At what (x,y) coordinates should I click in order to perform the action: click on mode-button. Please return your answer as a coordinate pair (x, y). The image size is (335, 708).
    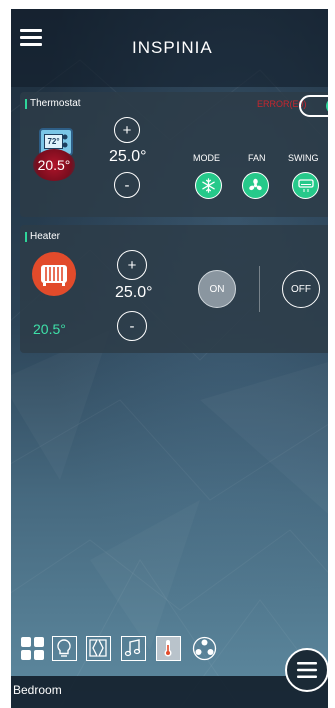
    Looking at the image, I should click on (208, 185).